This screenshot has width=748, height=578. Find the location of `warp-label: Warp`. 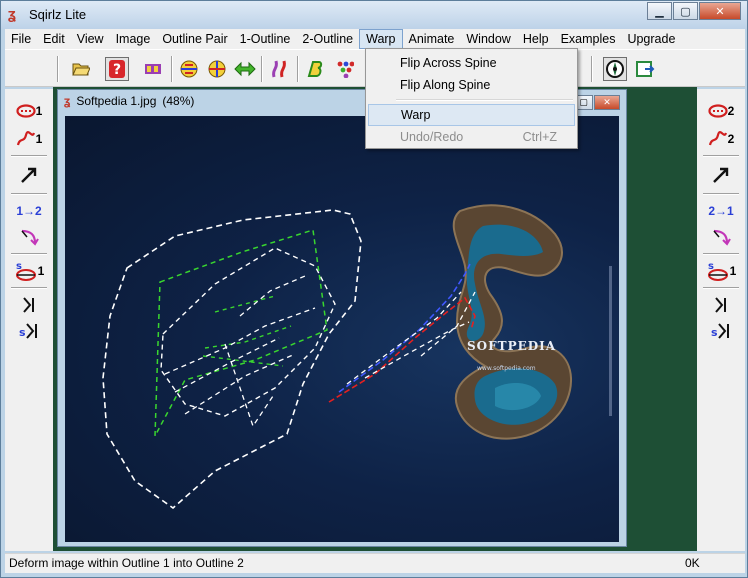

warp-label: Warp is located at coordinates (416, 115).